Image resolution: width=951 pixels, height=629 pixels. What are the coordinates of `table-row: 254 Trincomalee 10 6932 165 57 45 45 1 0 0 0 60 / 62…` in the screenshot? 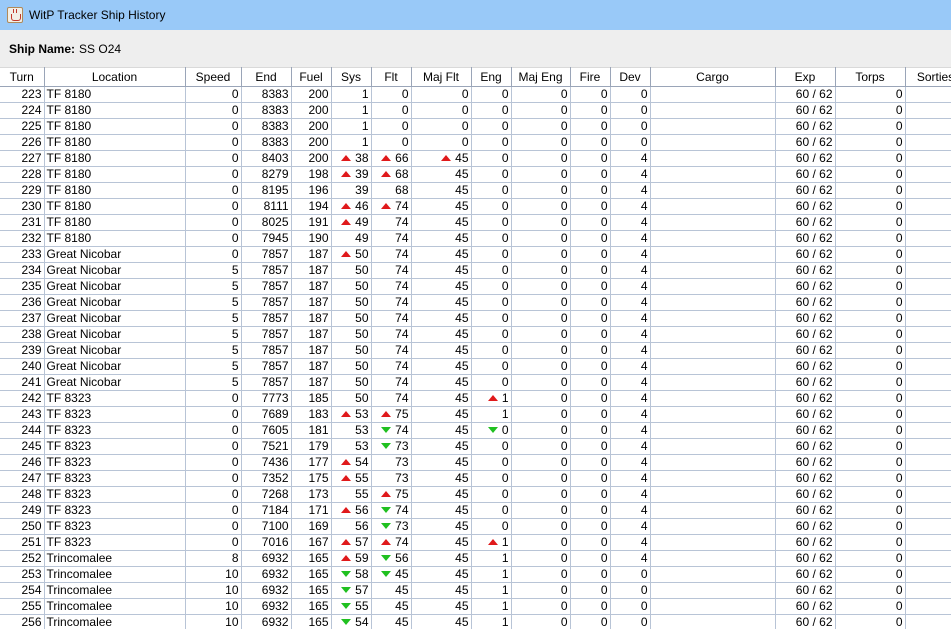 It's located at (475, 590).